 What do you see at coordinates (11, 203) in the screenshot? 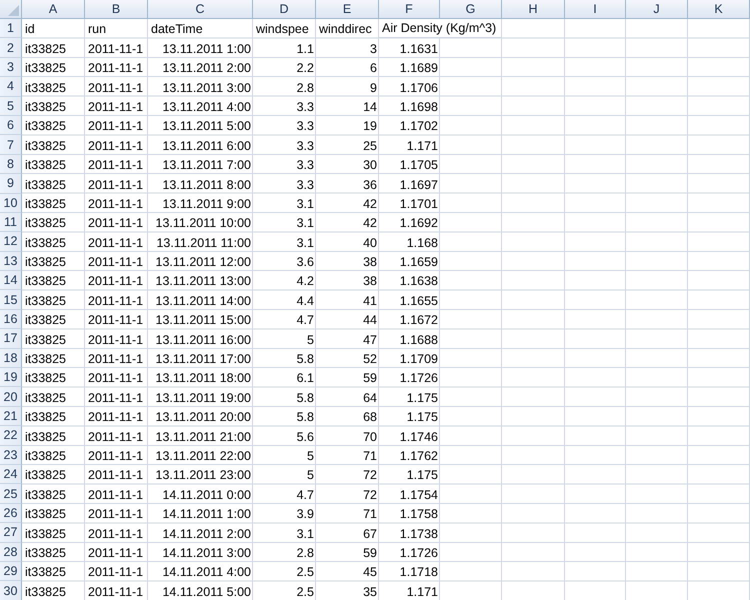
I see `row-header: 10` at bounding box center [11, 203].